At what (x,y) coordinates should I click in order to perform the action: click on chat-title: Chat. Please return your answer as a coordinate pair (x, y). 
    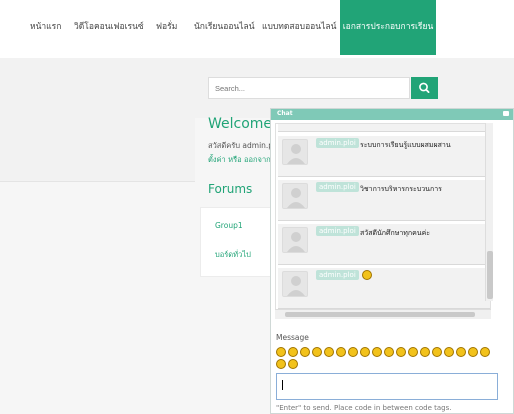
    Looking at the image, I should click on (285, 113).